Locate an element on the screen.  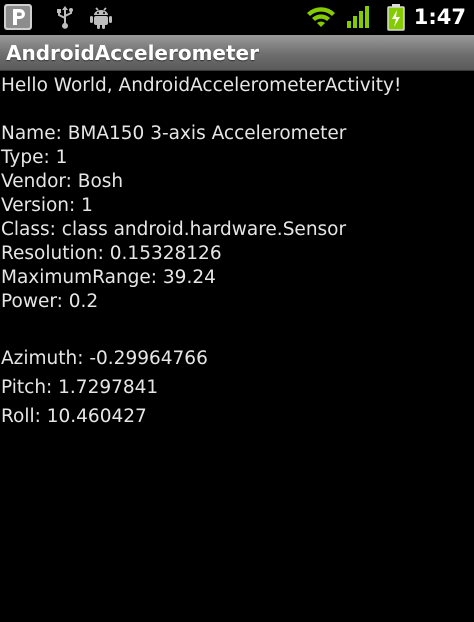
azimuth-value: Azimuth: -0.29964766 is located at coordinates (104, 358).